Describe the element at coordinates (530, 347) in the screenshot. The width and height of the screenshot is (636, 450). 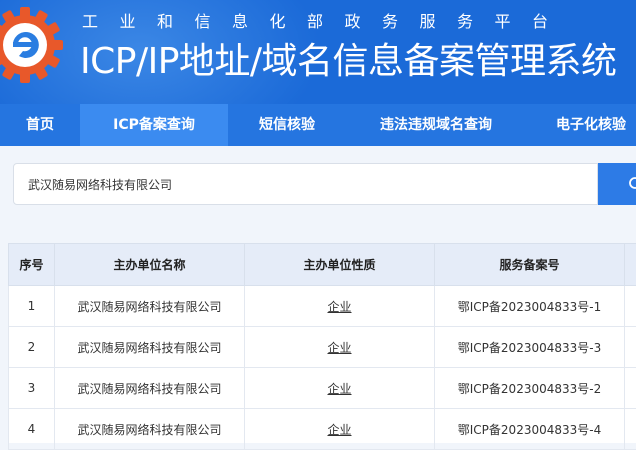
I see `cell-record: 鄂ICP备2023004833号-3` at that location.